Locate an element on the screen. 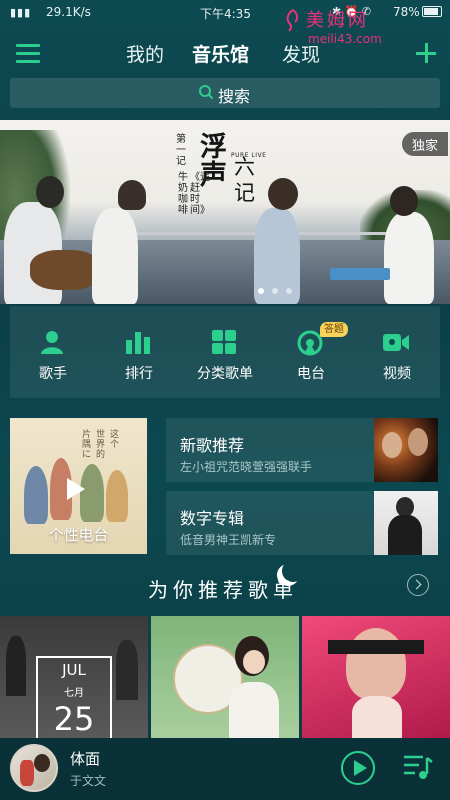 The image size is (450, 800). menu-icon is located at coordinates (29, 53).